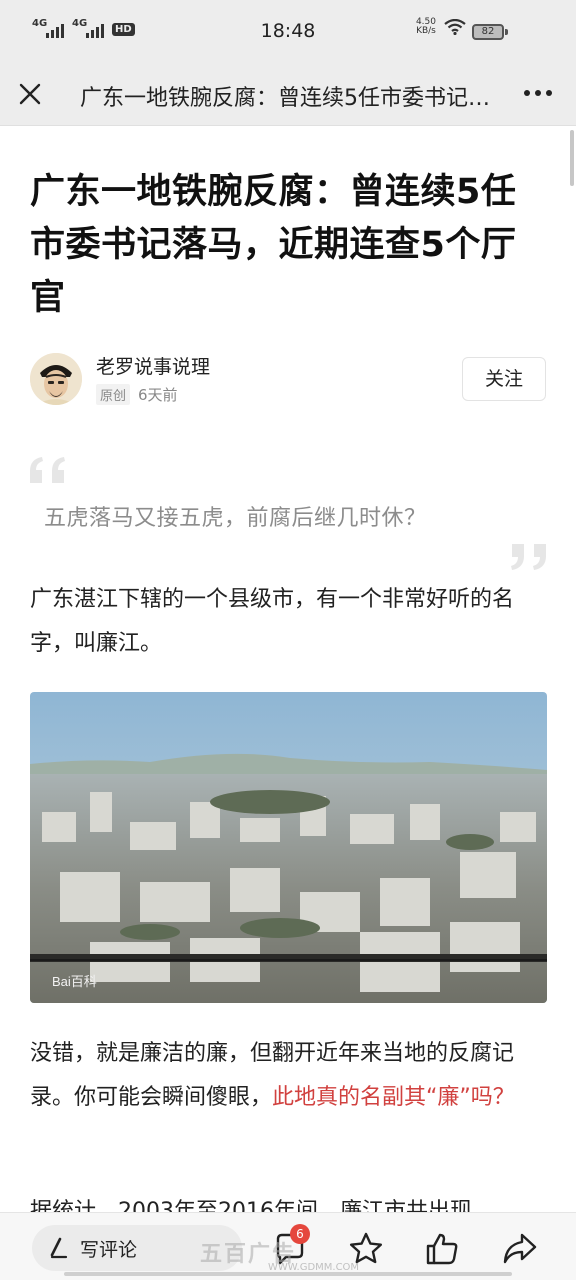 Image resolution: width=576 pixels, height=1280 pixels. What do you see at coordinates (59, 1248) in the screenshot?
I see `pen-icon` at bounding box center [59, 1248].